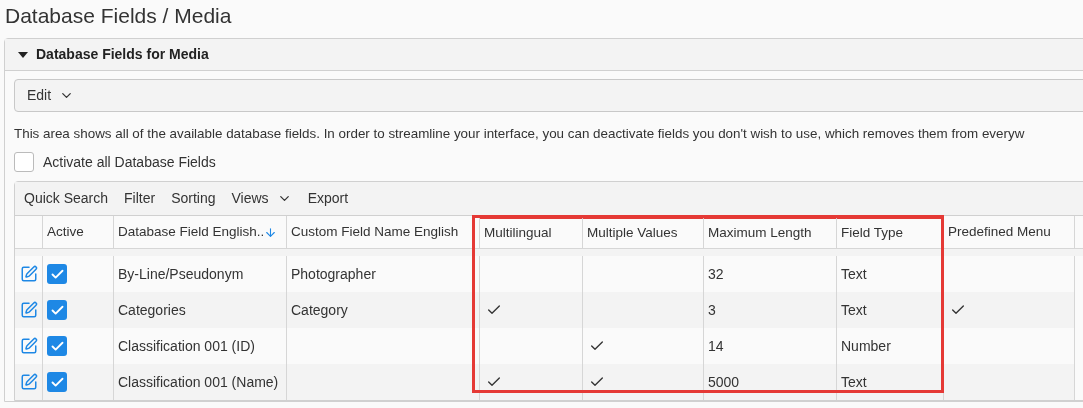  I want to click on toolbar-button: Export, so click(328, 198).